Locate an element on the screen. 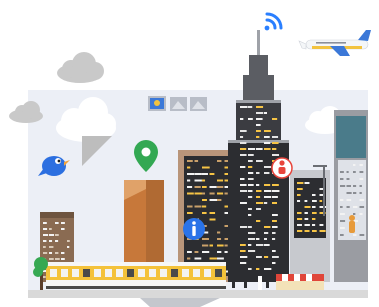  airplane-icon is located at coordinates (334, 43).